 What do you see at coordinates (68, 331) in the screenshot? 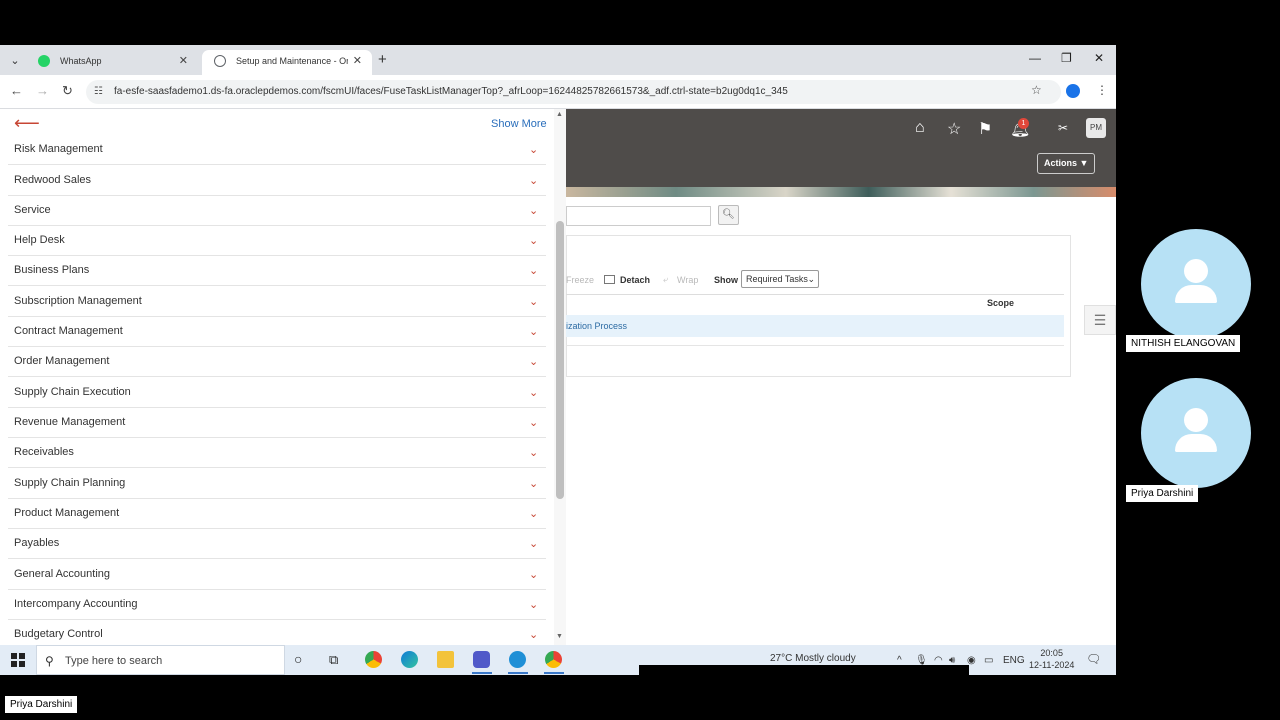
I see `nav-group-label: Contract Management` at bounding box center [68, 331].